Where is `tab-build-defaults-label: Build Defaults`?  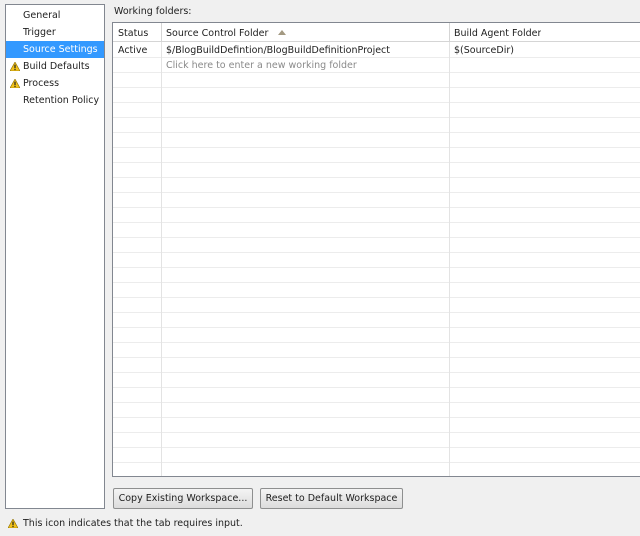
tab-build-defaults-label: Build Defaults is located at coordinates (56, 66).